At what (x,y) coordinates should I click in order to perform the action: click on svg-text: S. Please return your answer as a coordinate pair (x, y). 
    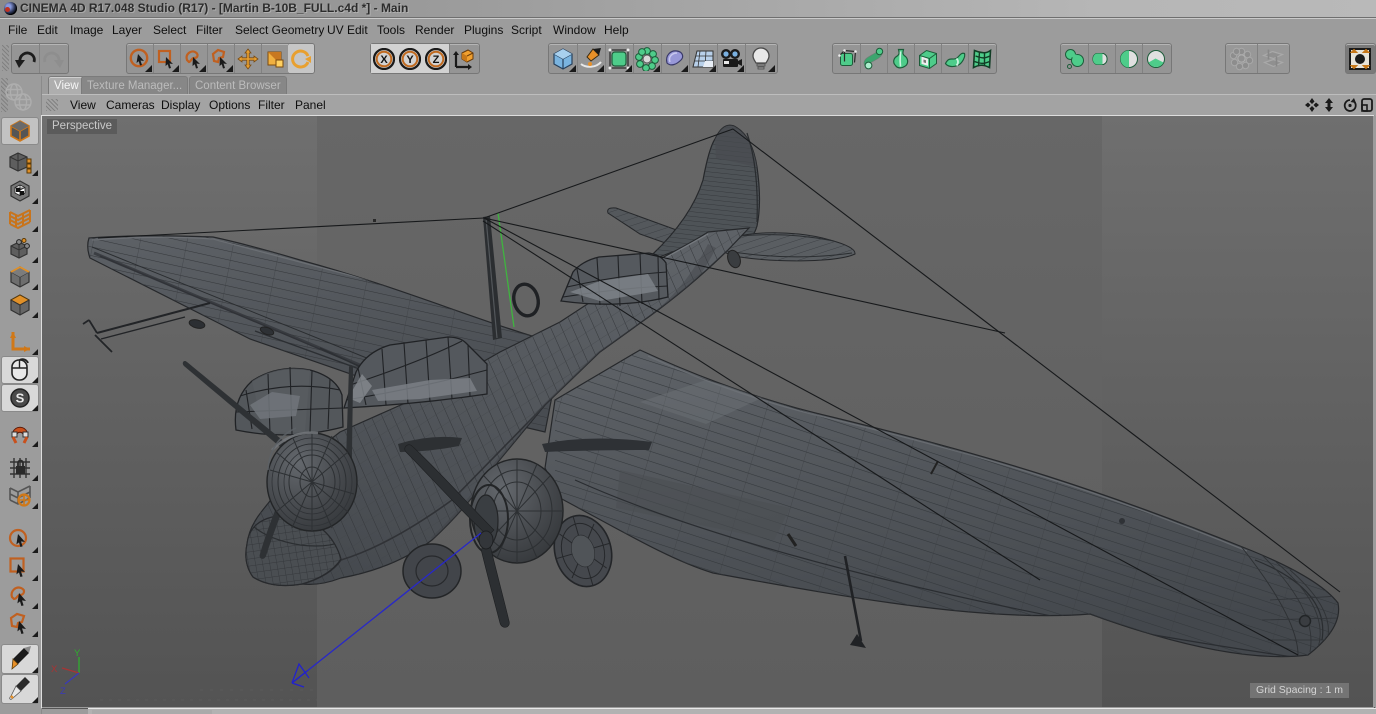
    Looking at the image, I should click on (20, 398).